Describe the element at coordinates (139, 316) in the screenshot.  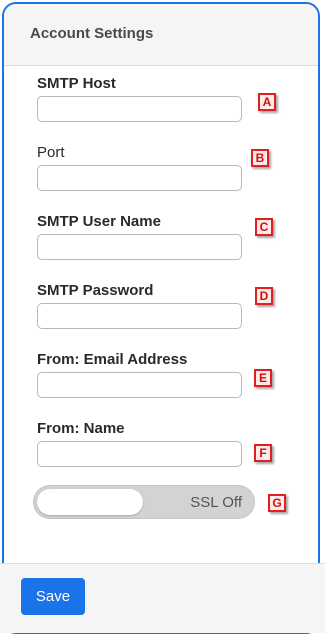
I see `smtp-password-input` at that location.